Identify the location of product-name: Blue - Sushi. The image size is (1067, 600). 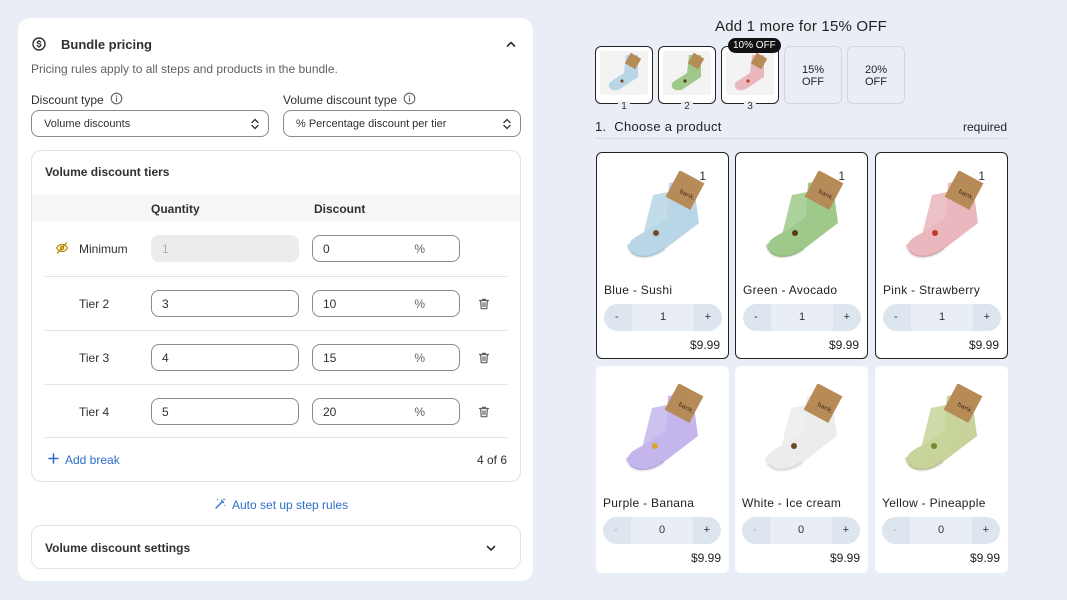
(638, 290).